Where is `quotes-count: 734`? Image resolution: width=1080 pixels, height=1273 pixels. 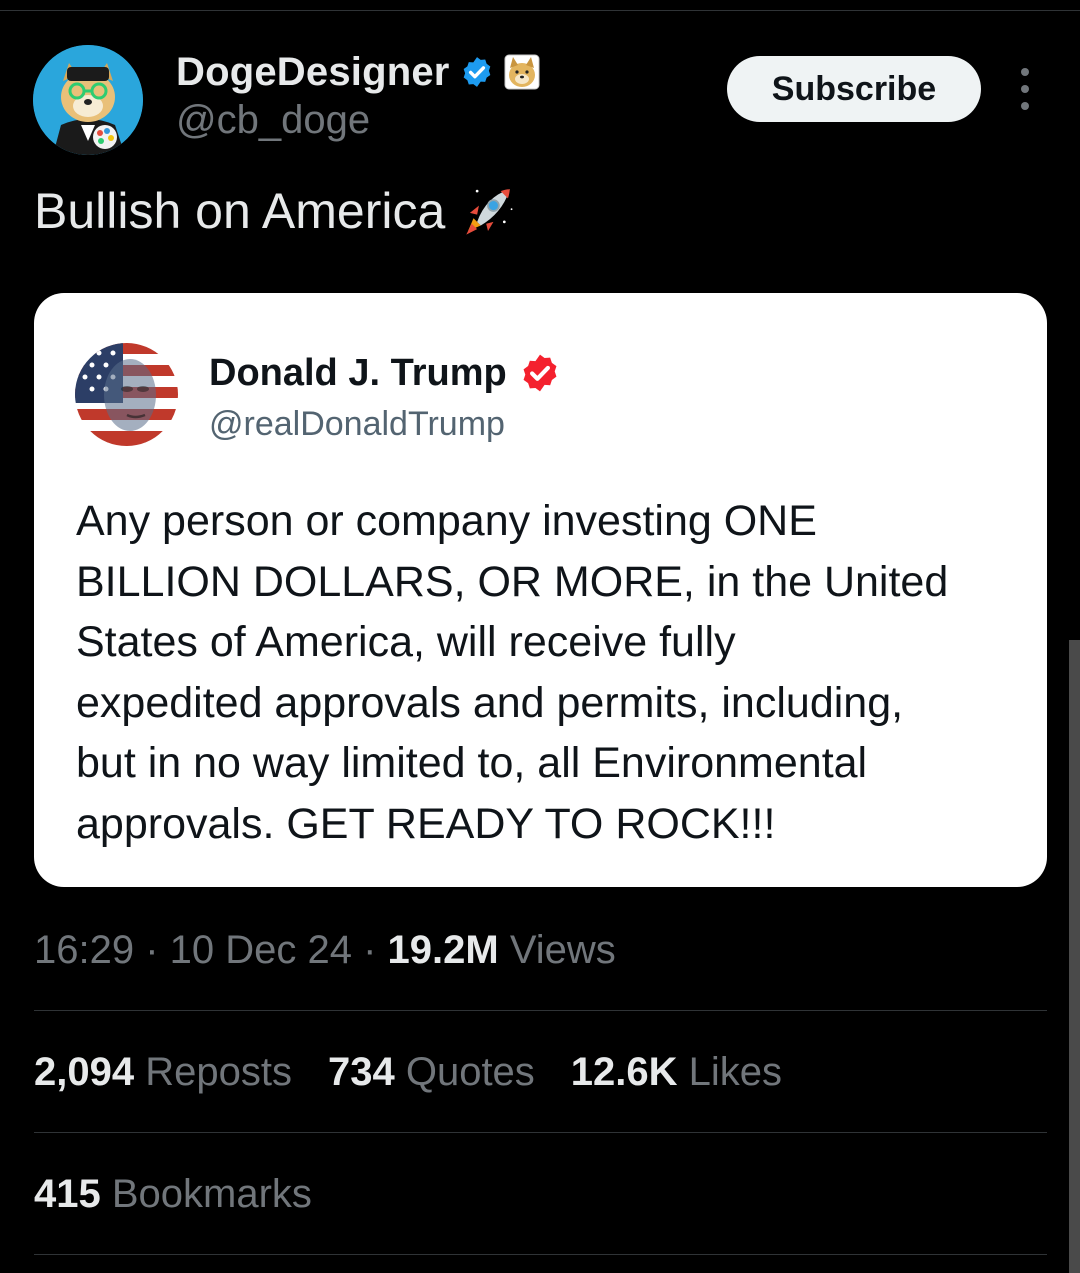
quotes-count: 734 is located at coordinates (361, 1072).